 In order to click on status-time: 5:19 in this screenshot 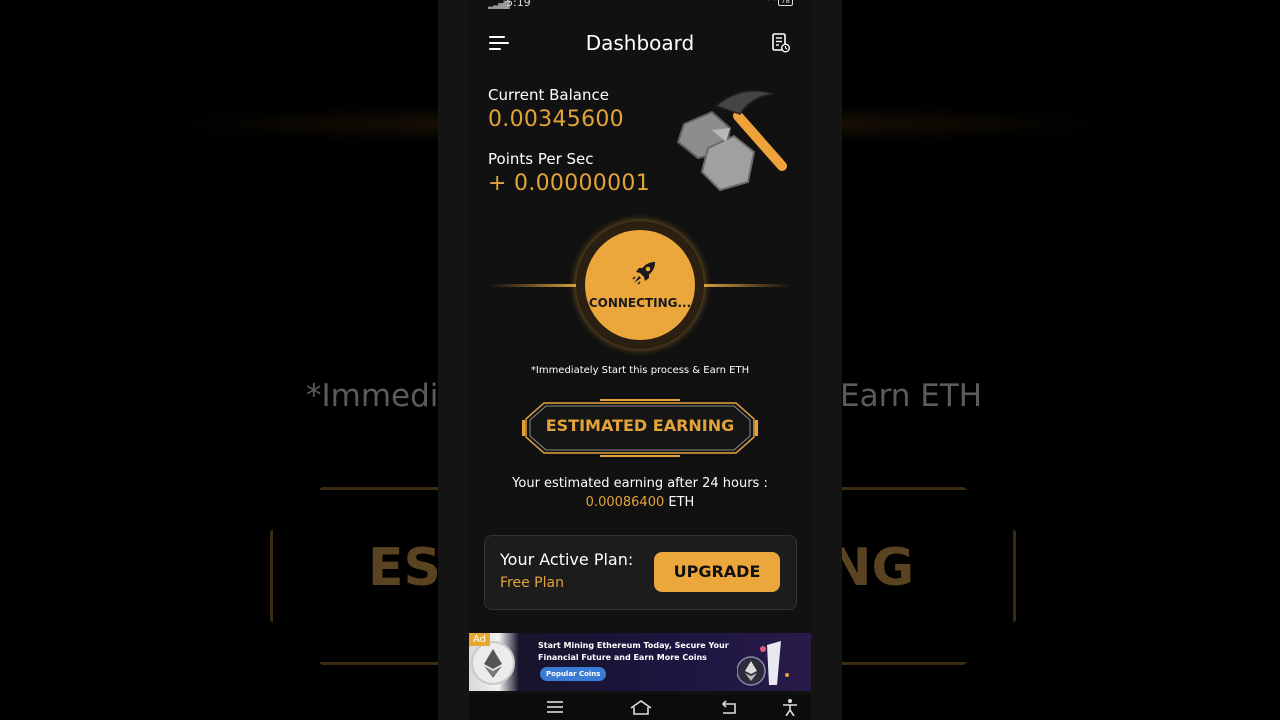, I will do `click(518, 4)`.